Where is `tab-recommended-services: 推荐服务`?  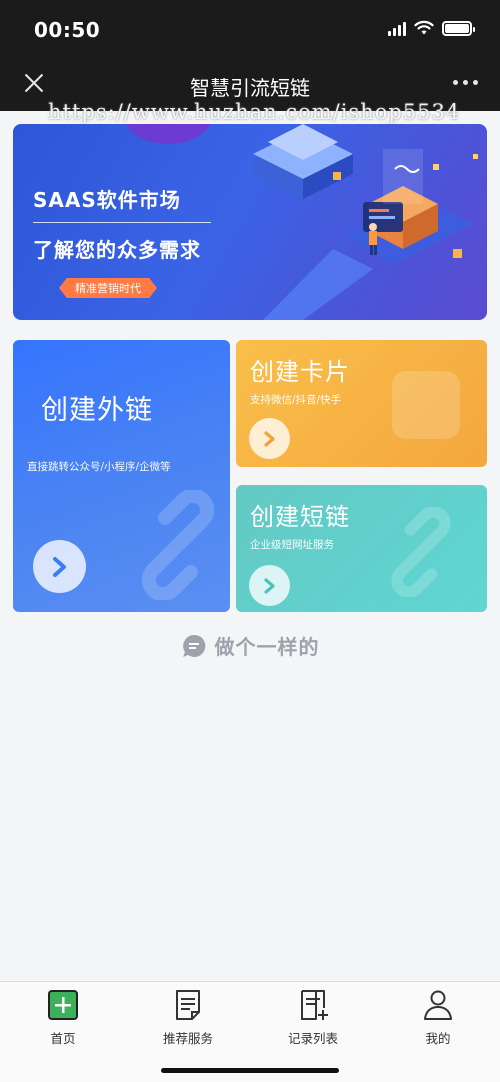
tab-recommended-services: 推荐服务 is located at coordinates (188, 1017).